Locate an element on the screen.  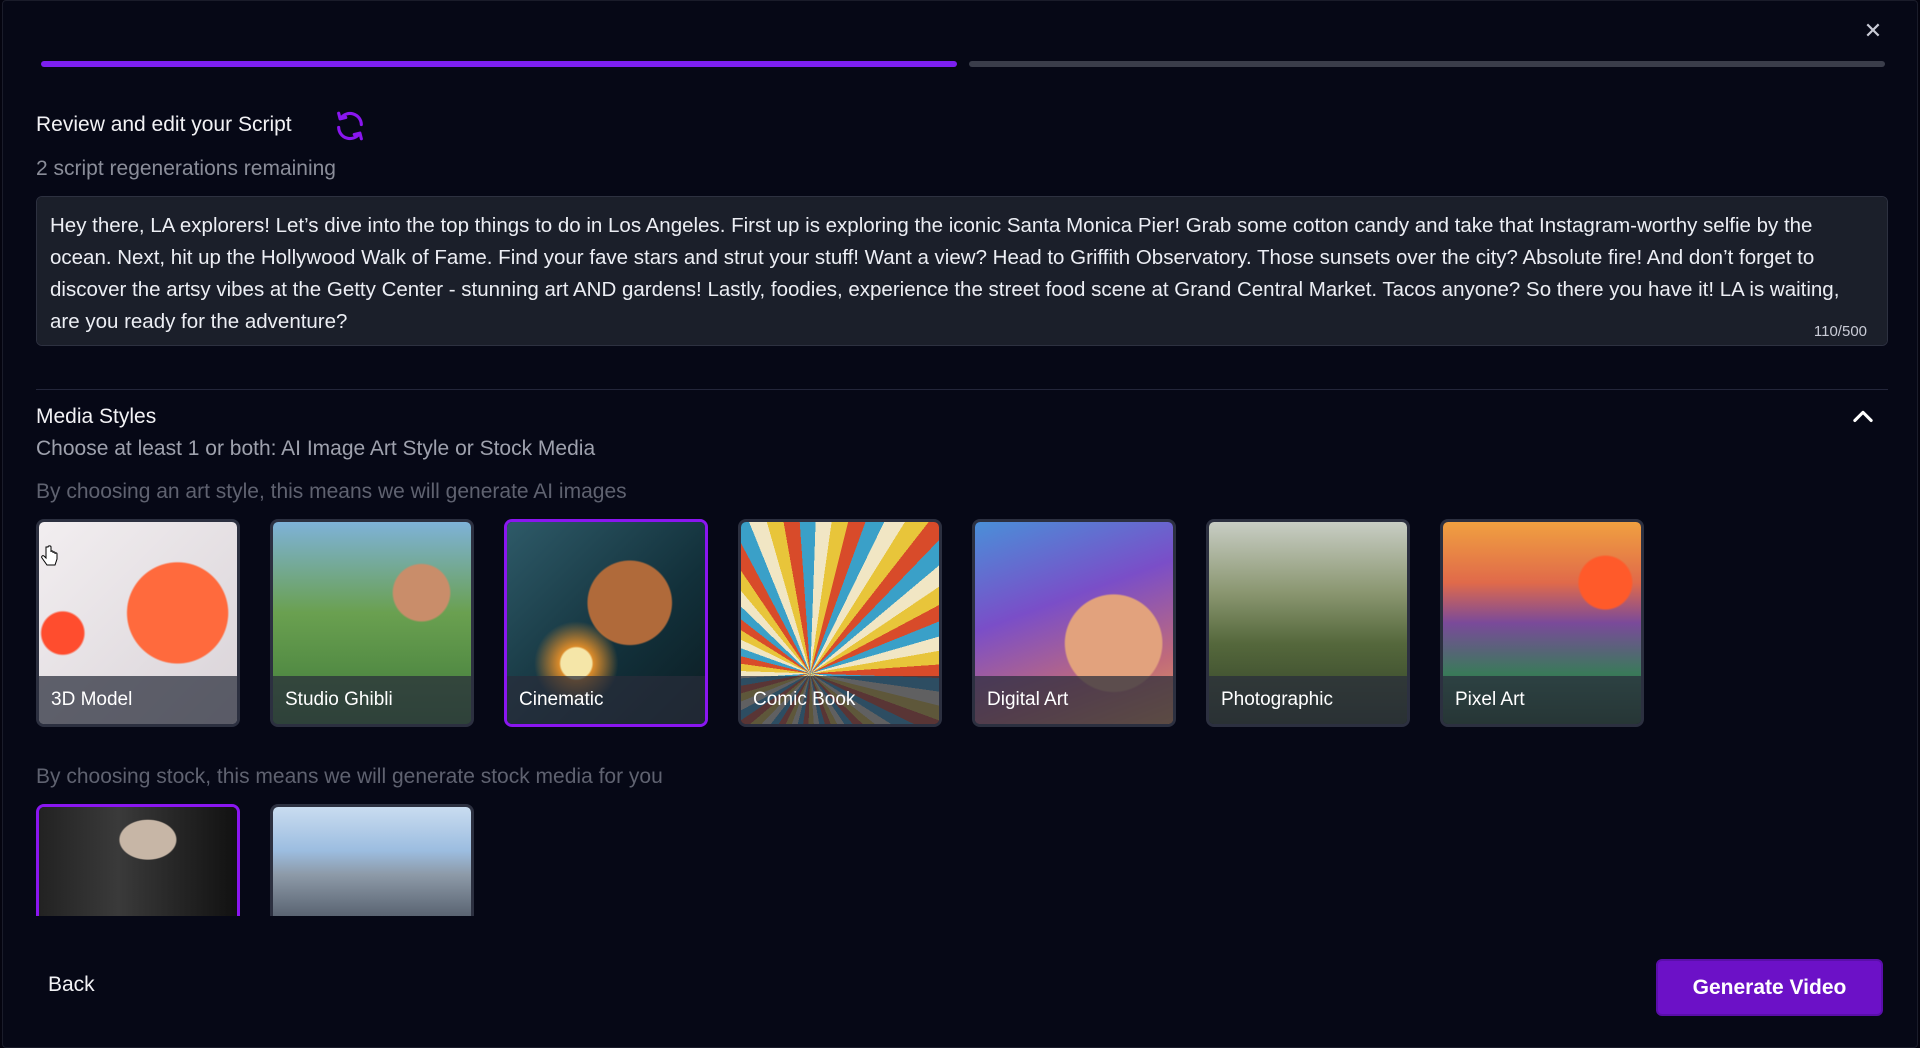
art-style-photographic: Photographic is located at coordinates (1308, 623).